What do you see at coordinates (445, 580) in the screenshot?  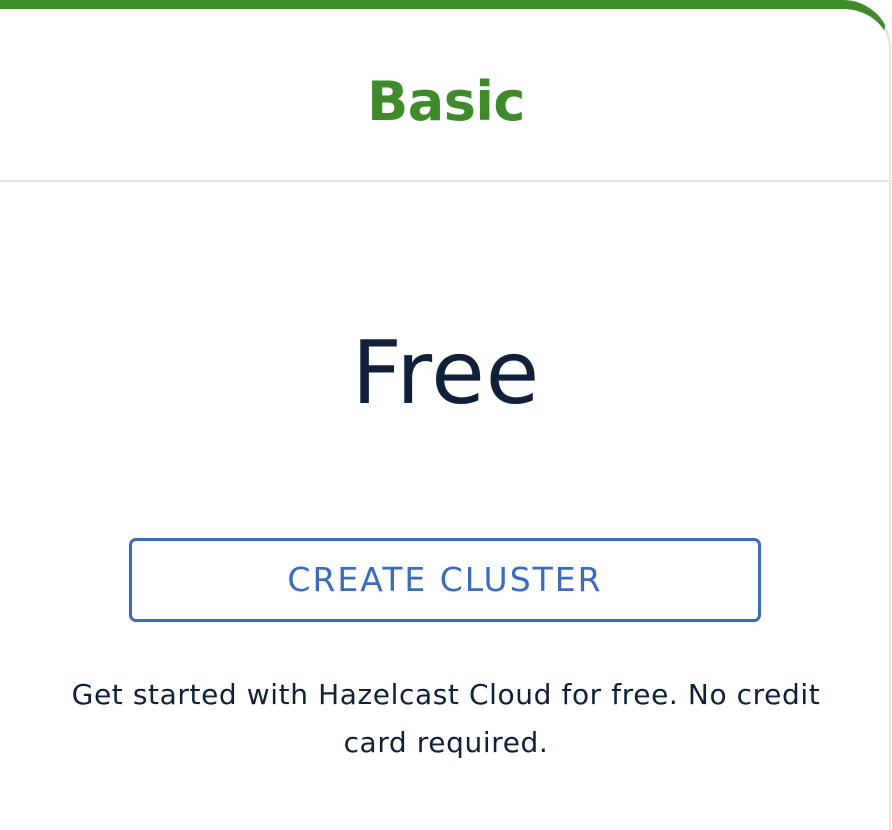 I see `create-cluster-button: CREATE CLUSTER` at bounding box center [445, 580].